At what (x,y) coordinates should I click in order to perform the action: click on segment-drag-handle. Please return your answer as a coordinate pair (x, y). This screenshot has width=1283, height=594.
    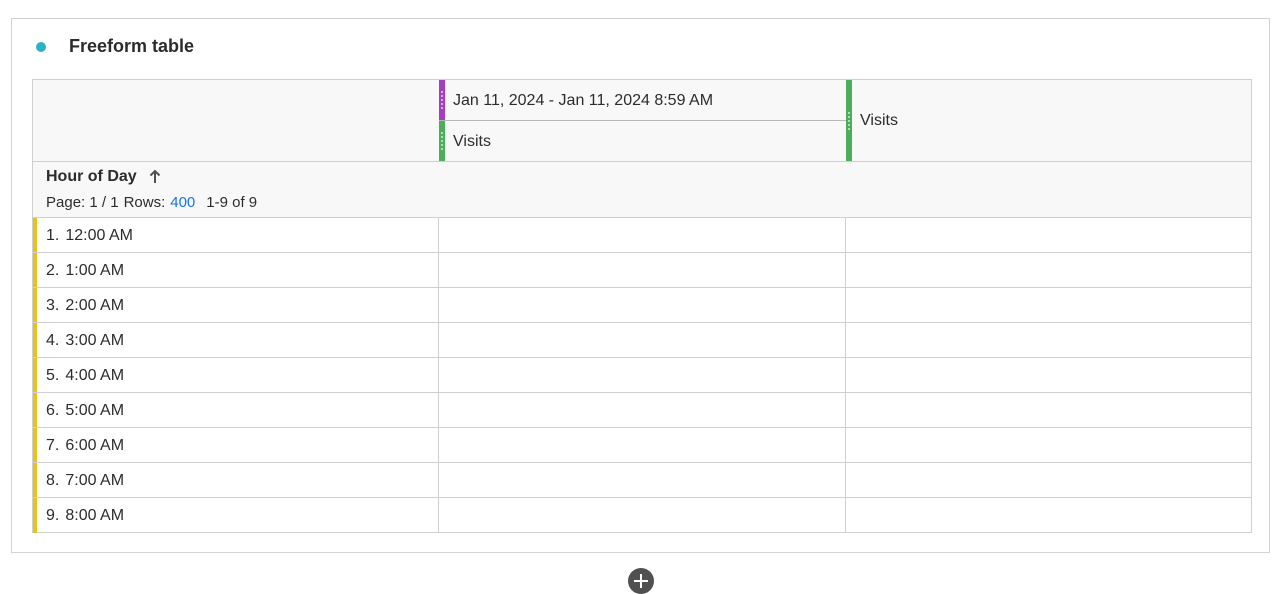
    Looking at the image, I should click on (442, 100).